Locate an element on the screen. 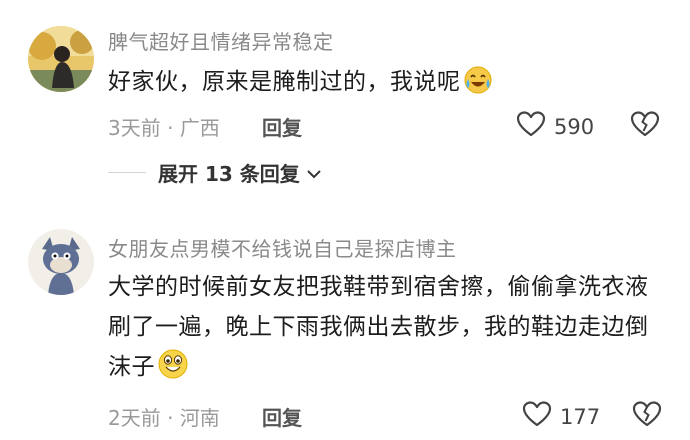  expand-replies-label: 展开 13 条回复 is located at coordinates (229, 174).